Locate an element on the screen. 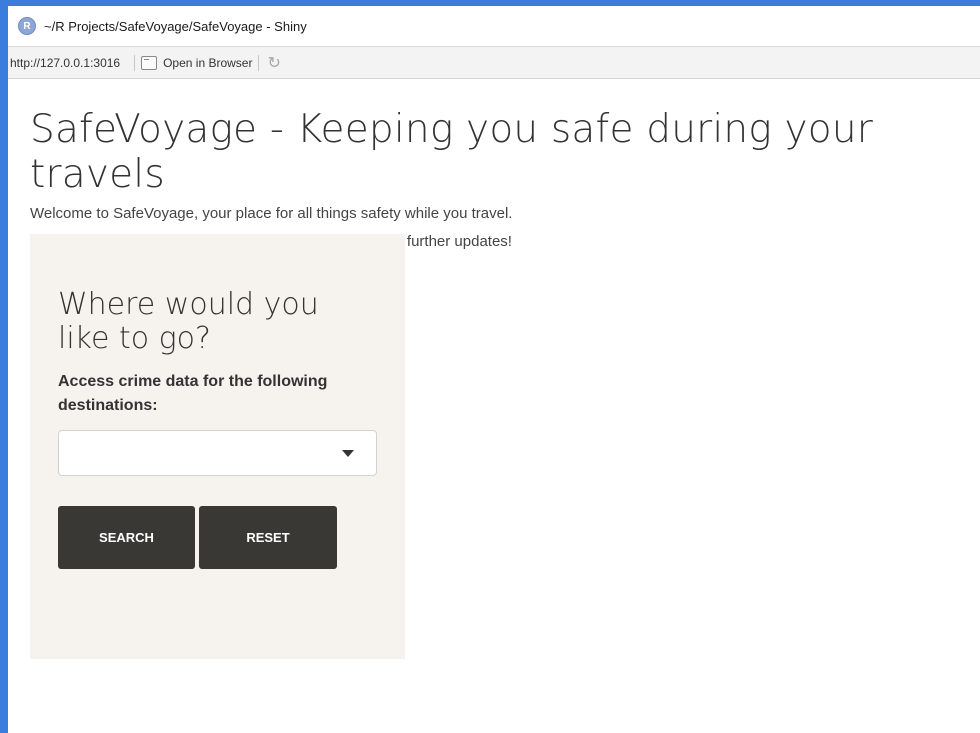 This screenshot has height=733, width=980. chevron-down-icon is located at coordinates (348, 453).